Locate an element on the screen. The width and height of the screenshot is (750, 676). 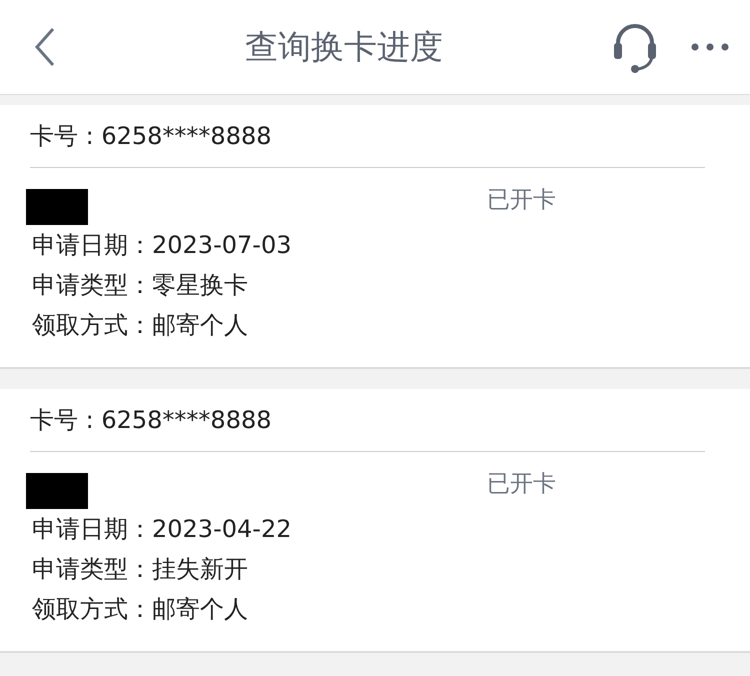
more-icon is located at coordinates (710, 47).